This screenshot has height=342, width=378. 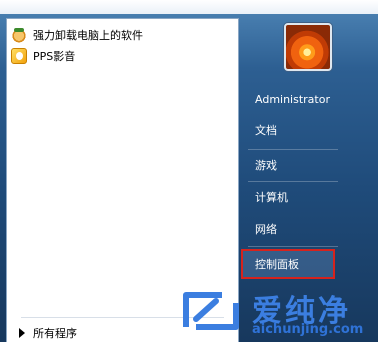 I want to click on link-label: 文档, so click(x=266, y=130).